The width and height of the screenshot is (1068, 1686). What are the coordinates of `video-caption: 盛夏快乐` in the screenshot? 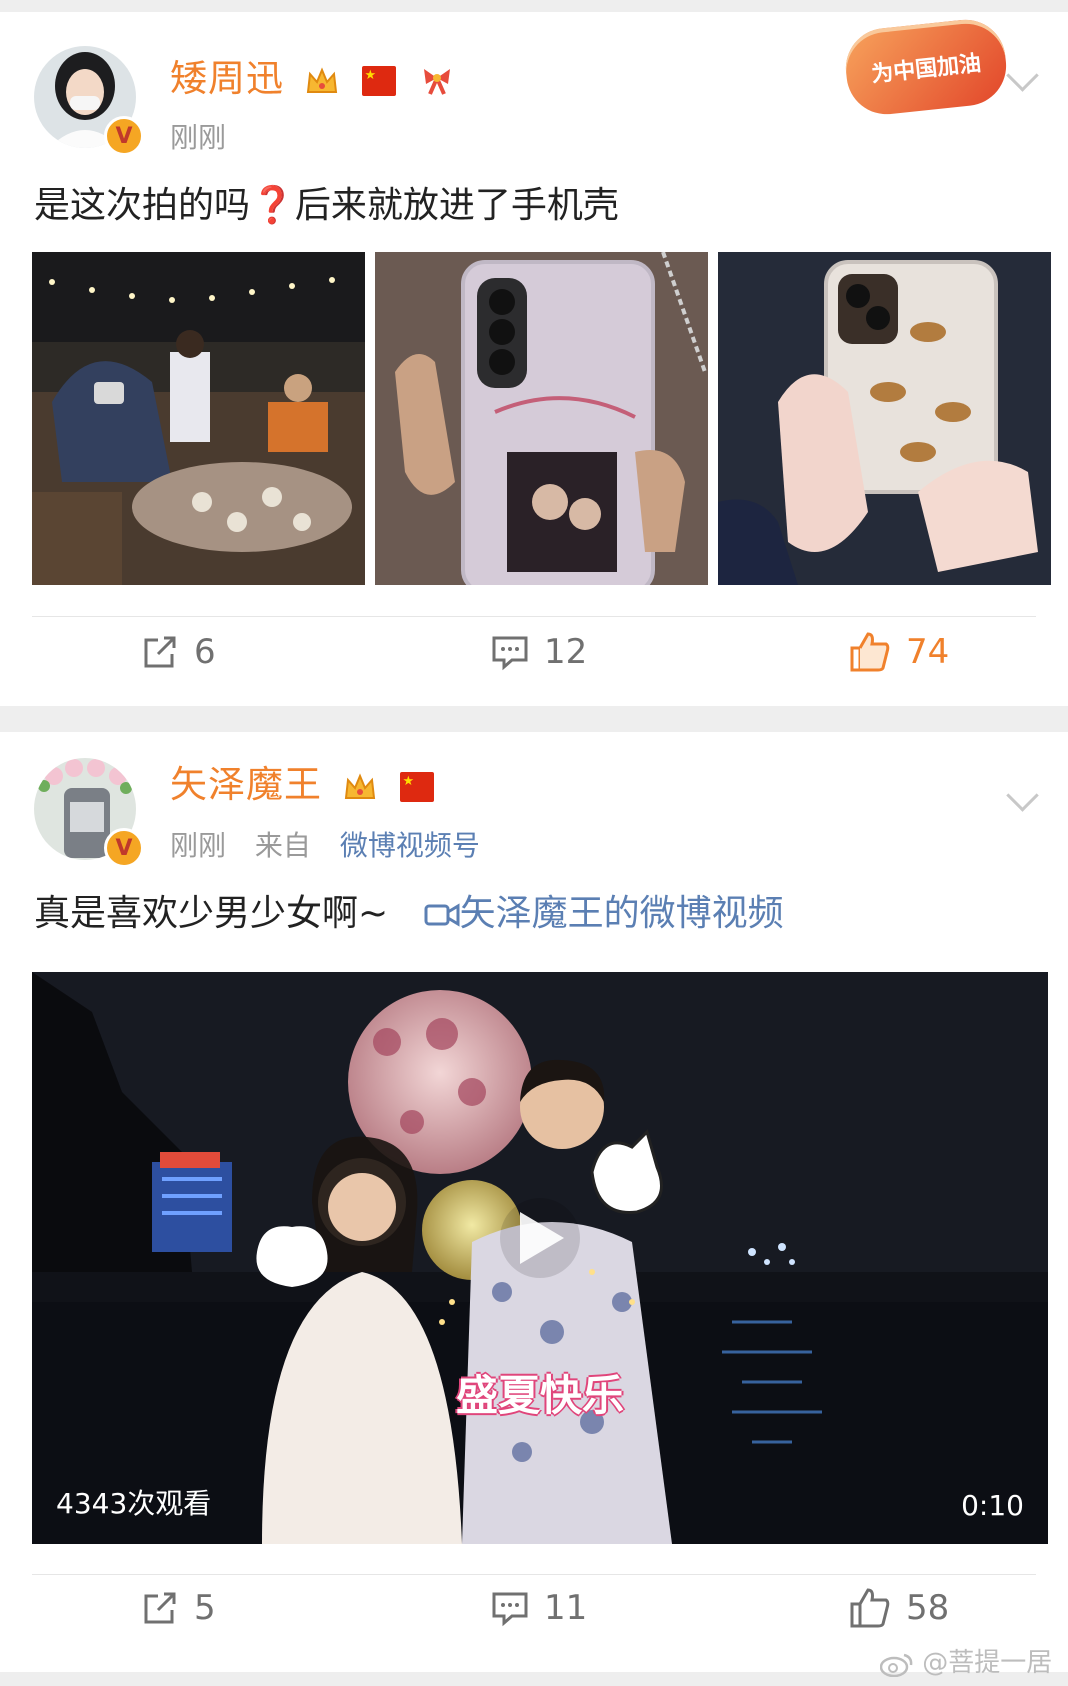 It's located at (539, 1395).